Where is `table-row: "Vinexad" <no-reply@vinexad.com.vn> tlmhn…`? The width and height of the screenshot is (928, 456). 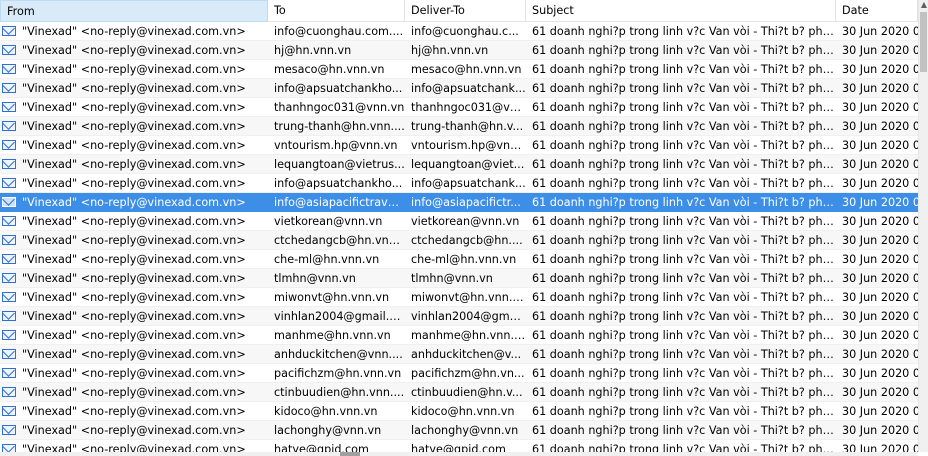
table-row: "Vinexad" <no-reply@vinexad.com.vn> tlmhn… is located at coordinates (459, 278).